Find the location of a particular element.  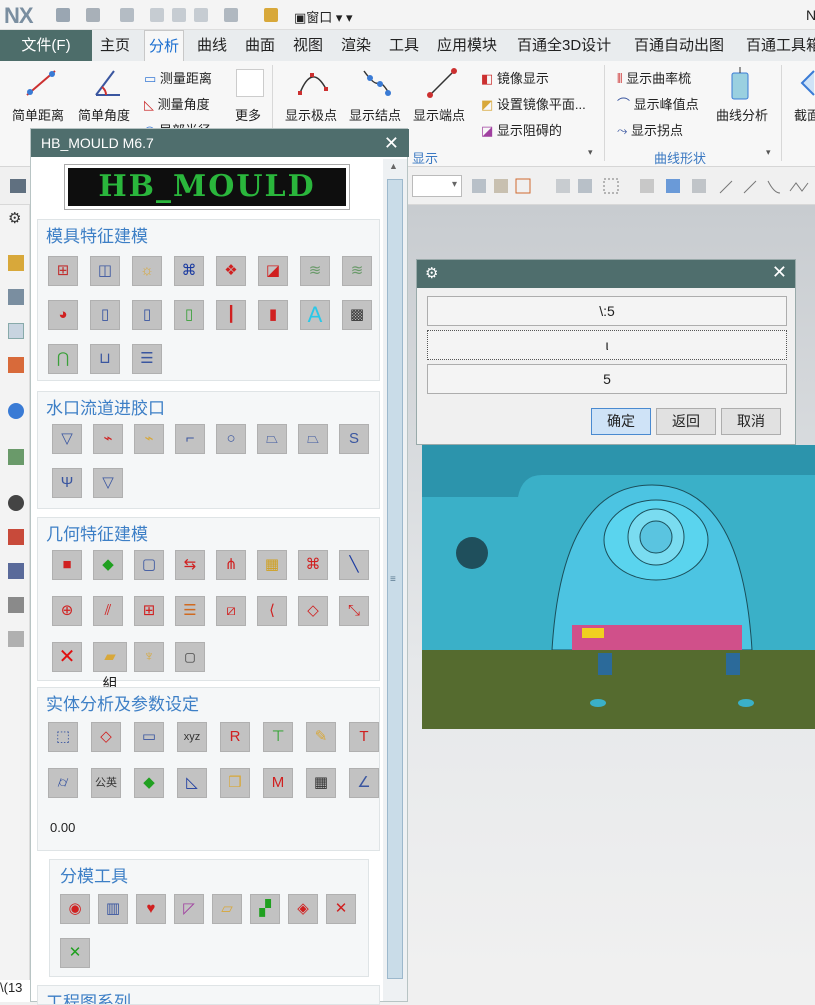

slash-box-icon: ⧄ is located at coordinates (231, 611).